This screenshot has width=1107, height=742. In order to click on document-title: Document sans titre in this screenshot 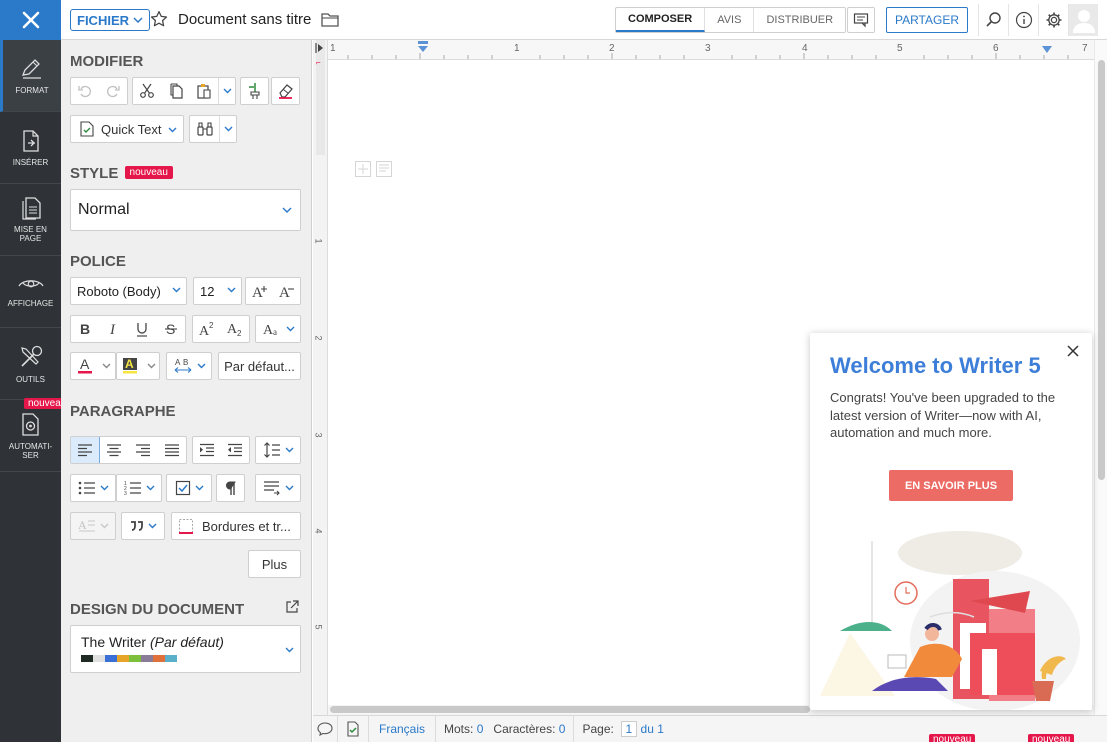, I will do `click(244, 19)`.